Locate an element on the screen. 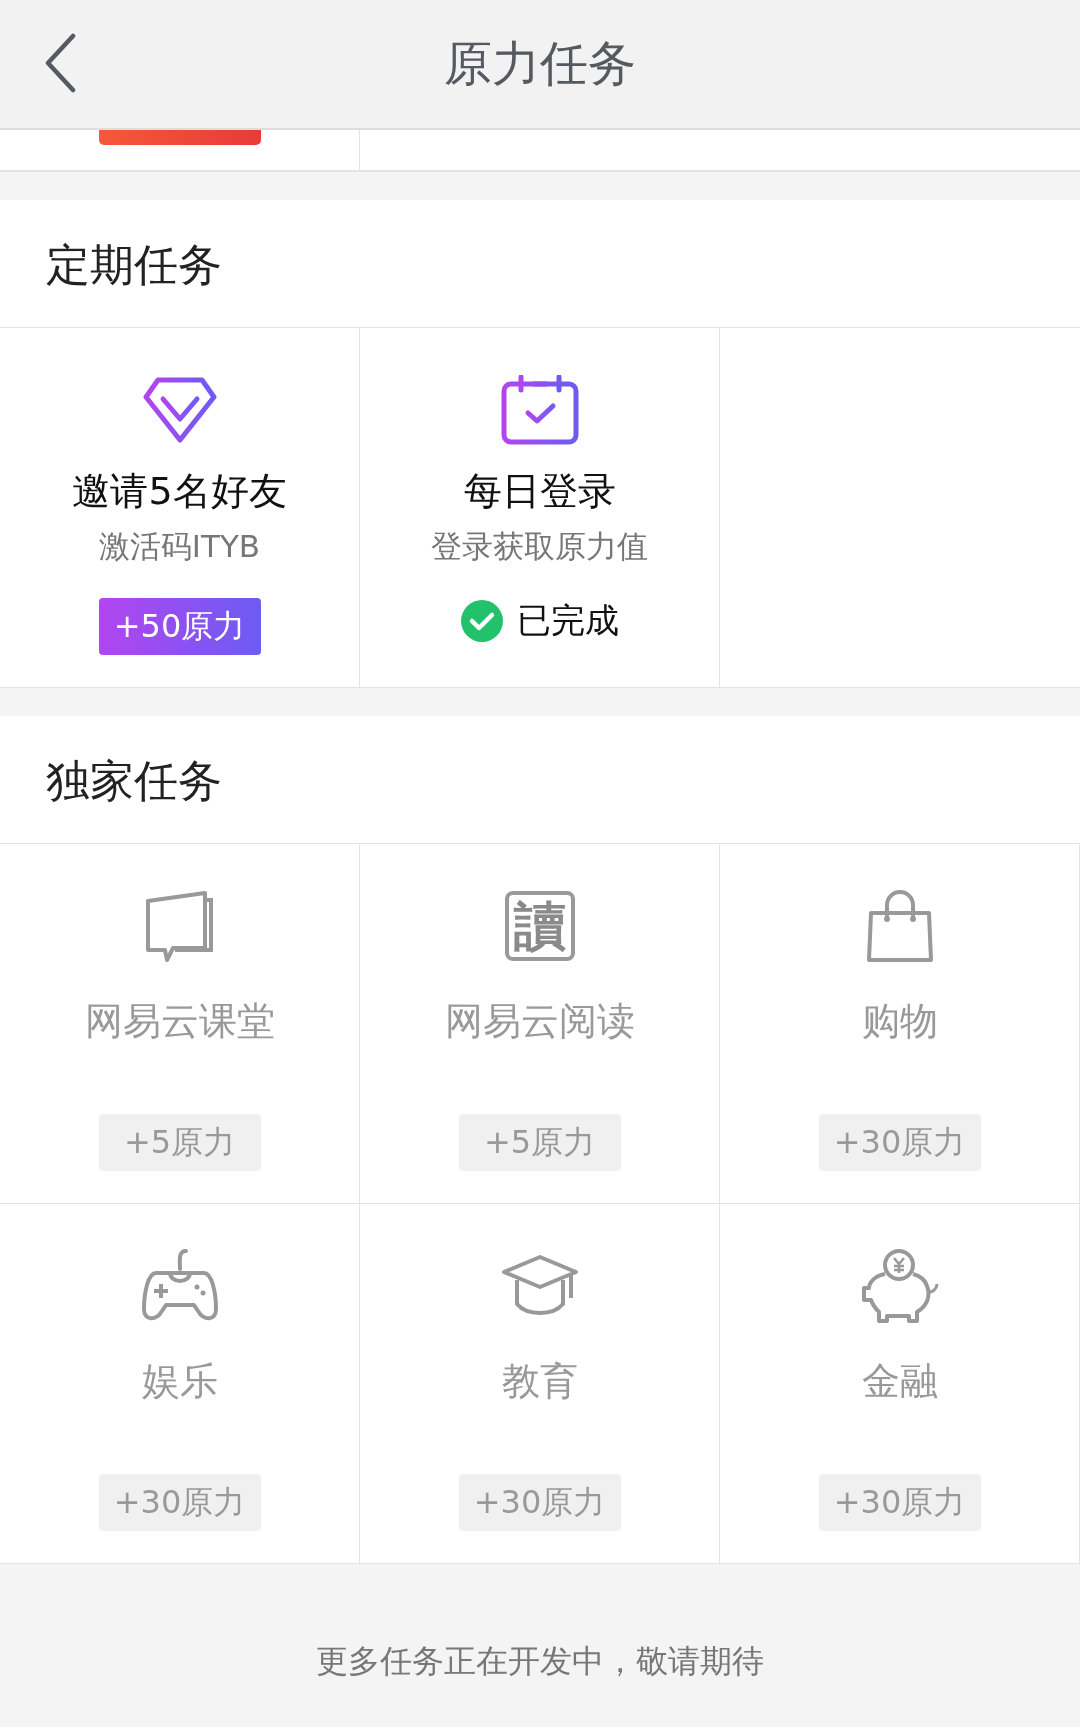  task-title: 邀请5名好友 is located at coordinates (179, 491).